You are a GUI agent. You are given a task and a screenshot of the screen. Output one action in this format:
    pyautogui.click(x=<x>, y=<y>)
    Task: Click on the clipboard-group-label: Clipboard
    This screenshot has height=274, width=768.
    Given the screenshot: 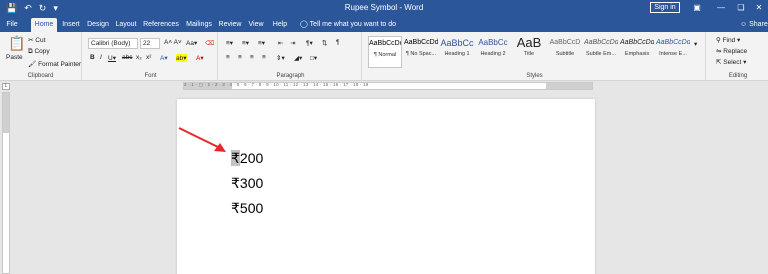 What is the action you would take?
    pyautogui.click(x=40, y=76)
    